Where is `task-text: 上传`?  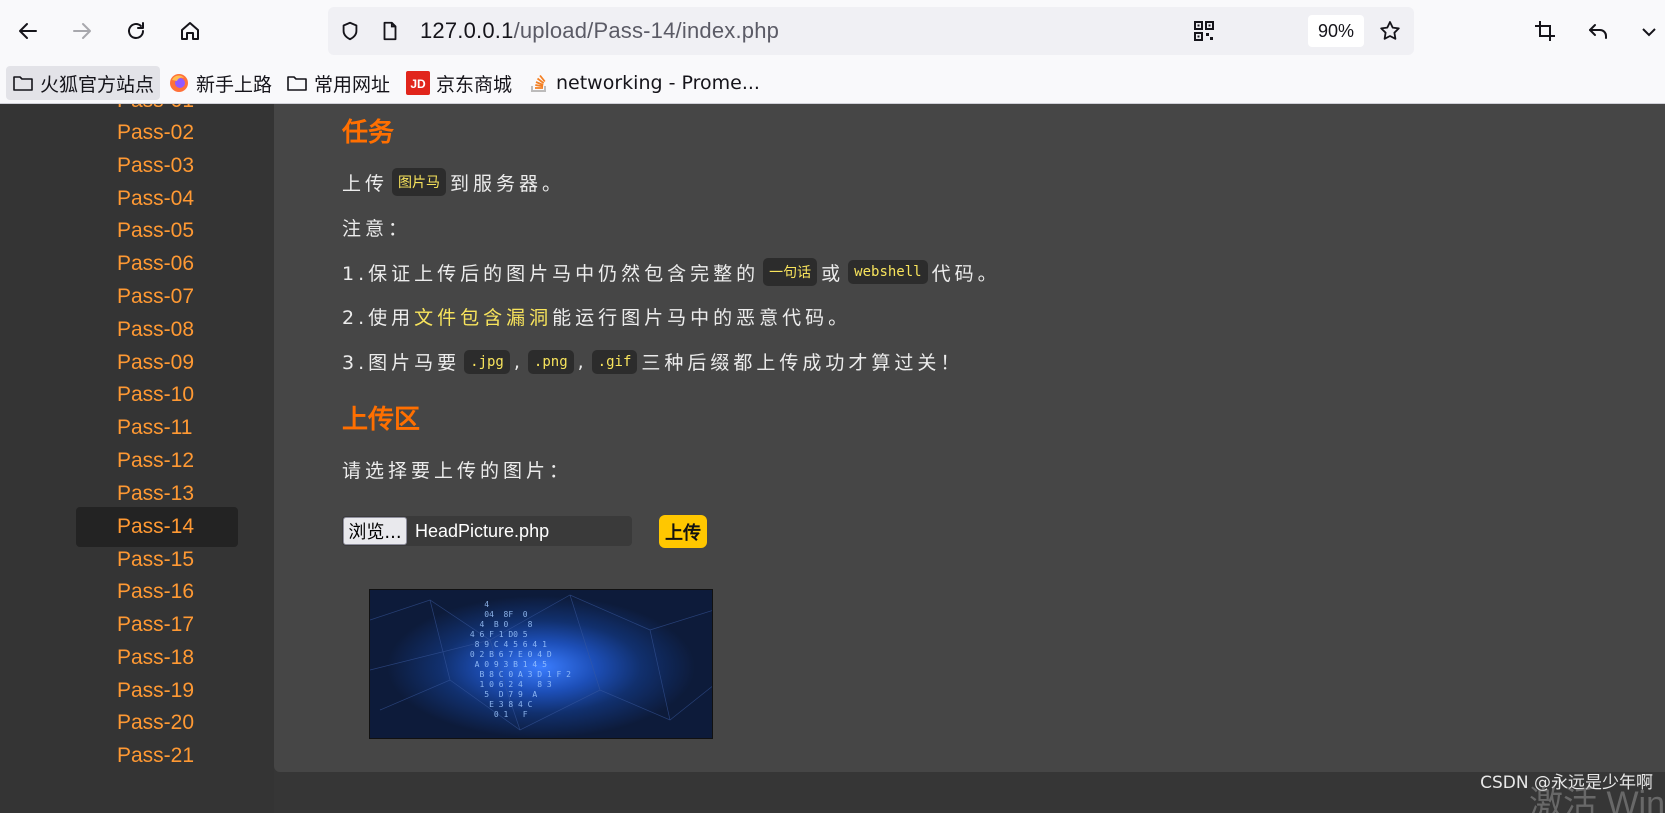
task-text: 上传 is located at coordinates (365, 183).